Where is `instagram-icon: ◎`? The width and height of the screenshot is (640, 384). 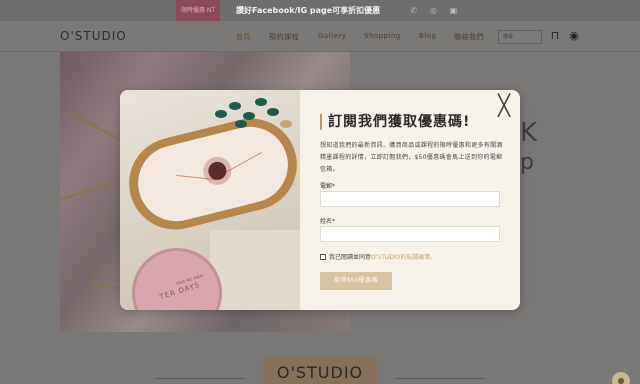 instagram-icon: ◎ is located at coordinates (433, 10).